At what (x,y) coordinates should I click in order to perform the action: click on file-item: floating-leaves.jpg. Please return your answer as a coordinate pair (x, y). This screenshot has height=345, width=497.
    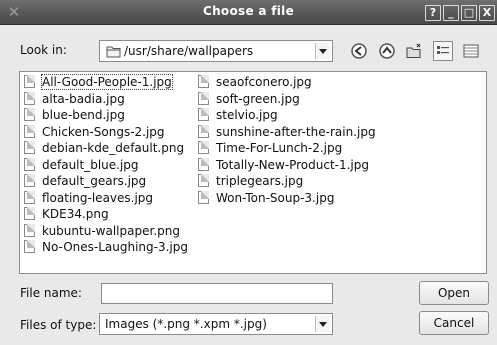
    Looking at the image, I should click on (104, 198).